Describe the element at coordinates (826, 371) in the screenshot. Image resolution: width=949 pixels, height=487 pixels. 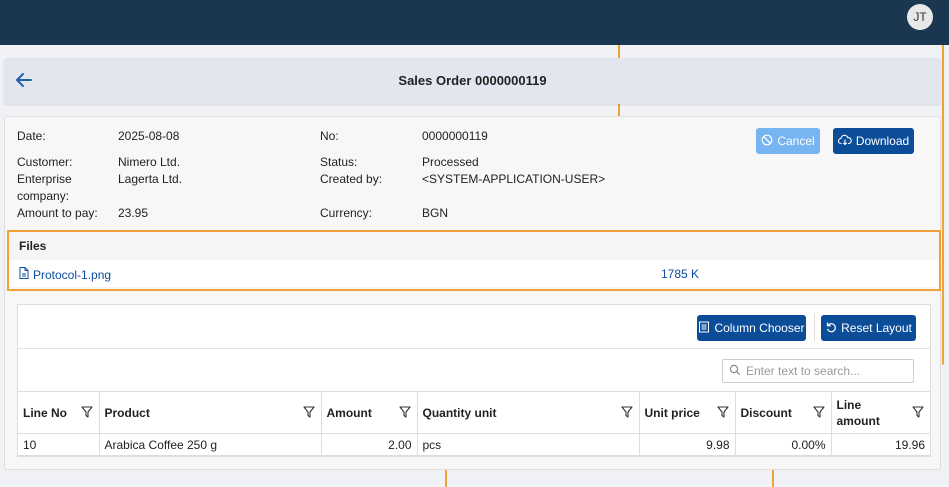
I see `grid-search-input` at that location.